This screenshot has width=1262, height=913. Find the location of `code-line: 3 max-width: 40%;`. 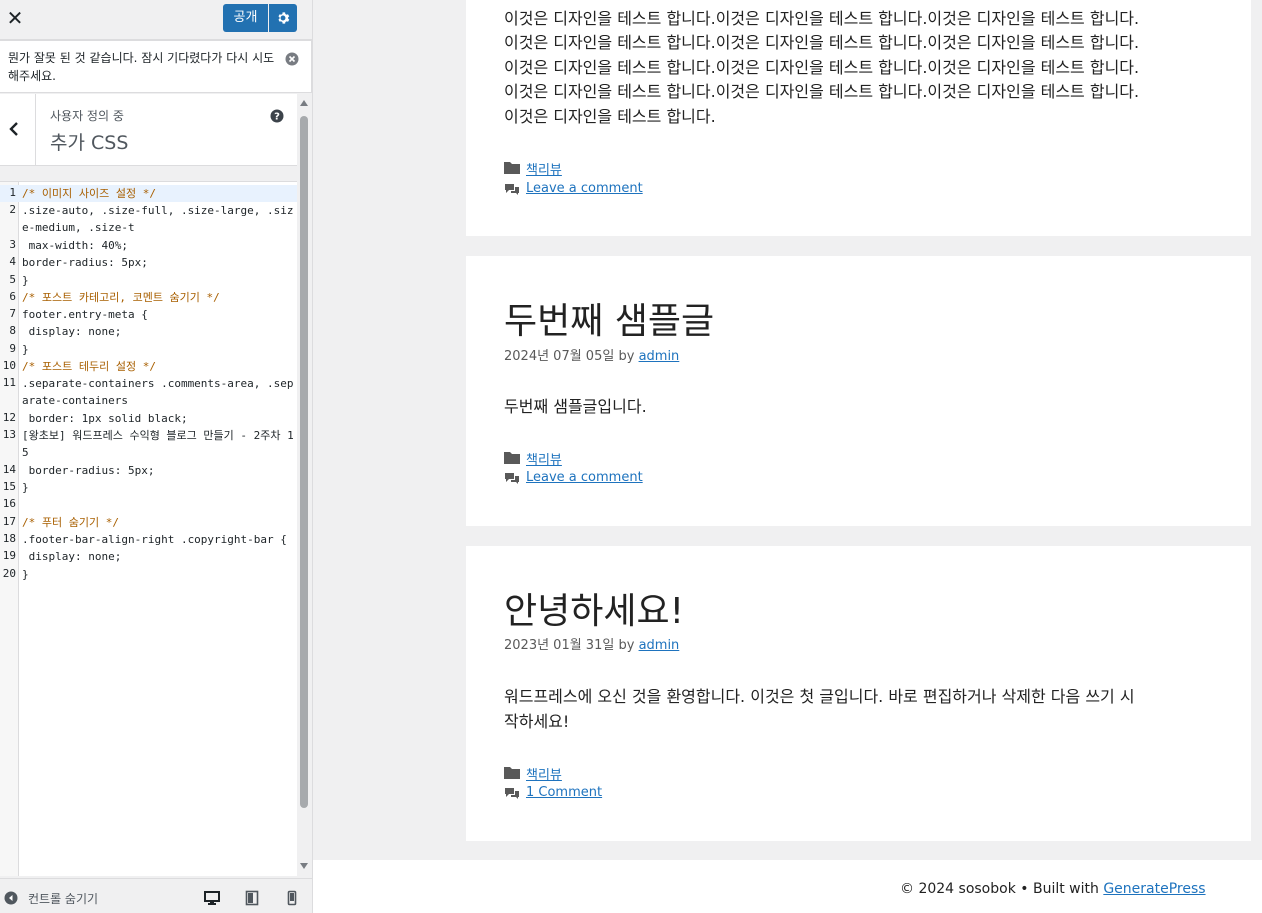

code-line: 3 max-width: 40%; is located at coordinates (148, 245).